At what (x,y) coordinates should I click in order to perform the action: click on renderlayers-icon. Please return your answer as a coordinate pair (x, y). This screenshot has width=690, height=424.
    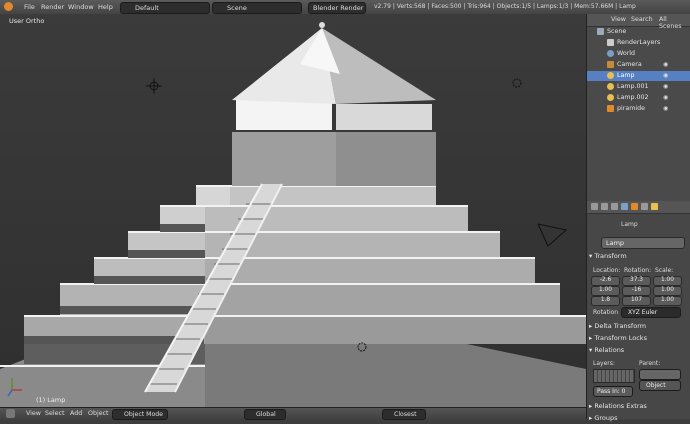
    Looking at the image, I should click on (610, 42).